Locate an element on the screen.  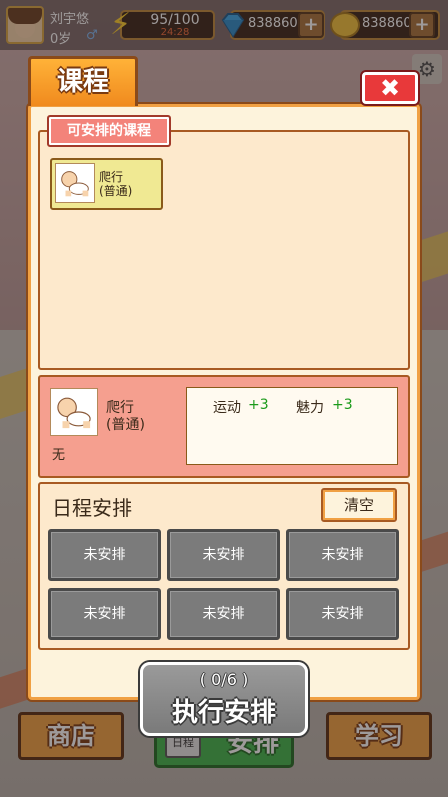
effect-label: 魅力 is located at coordinates (310, 408).